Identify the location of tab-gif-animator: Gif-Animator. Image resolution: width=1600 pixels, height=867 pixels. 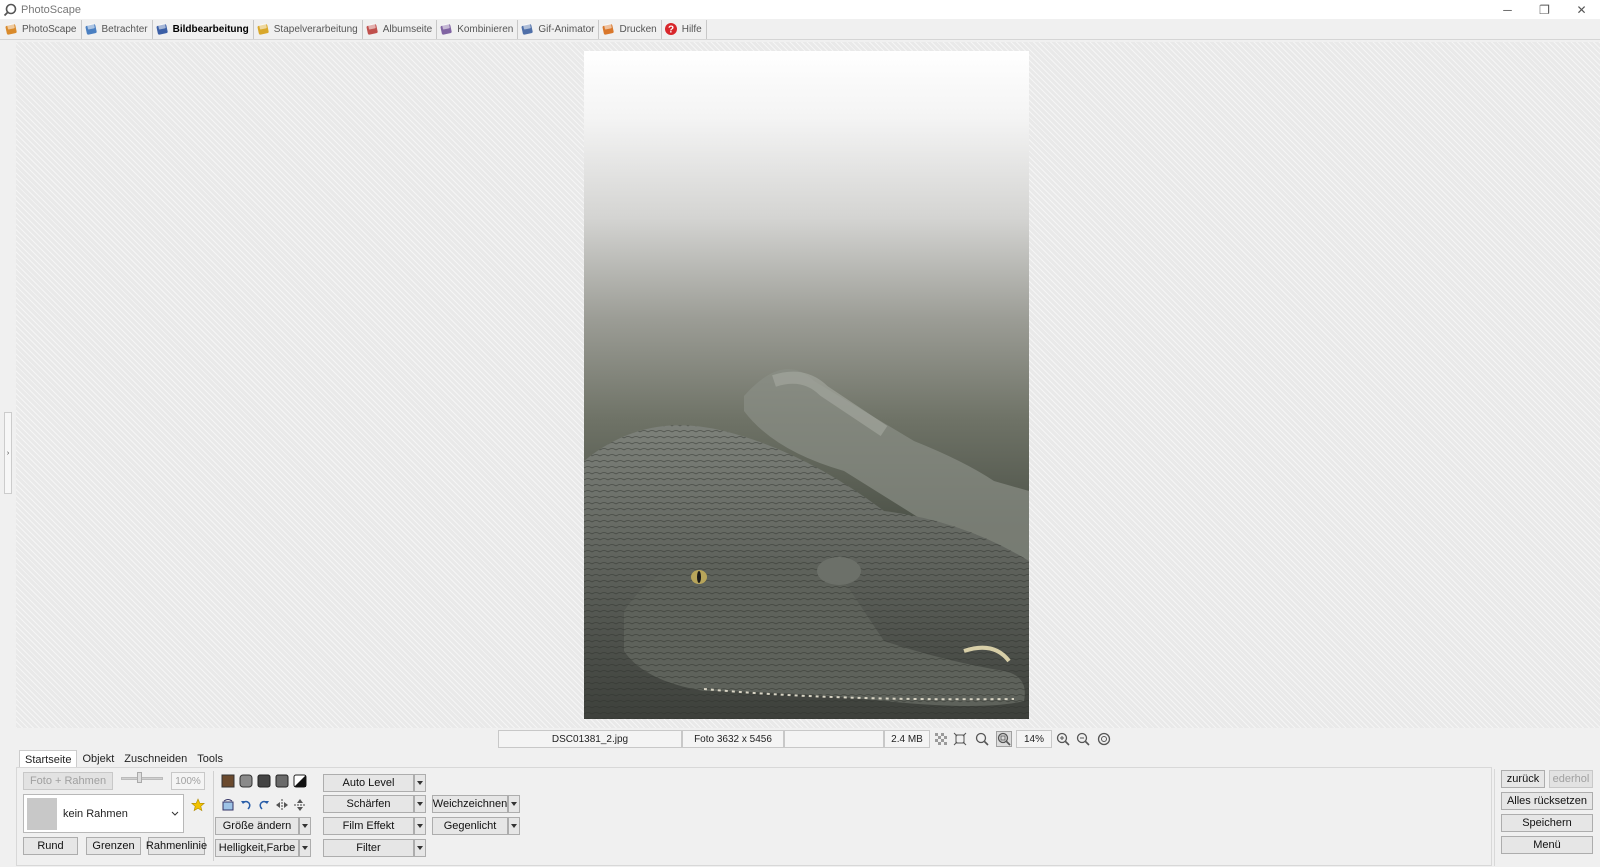
(559, 29).